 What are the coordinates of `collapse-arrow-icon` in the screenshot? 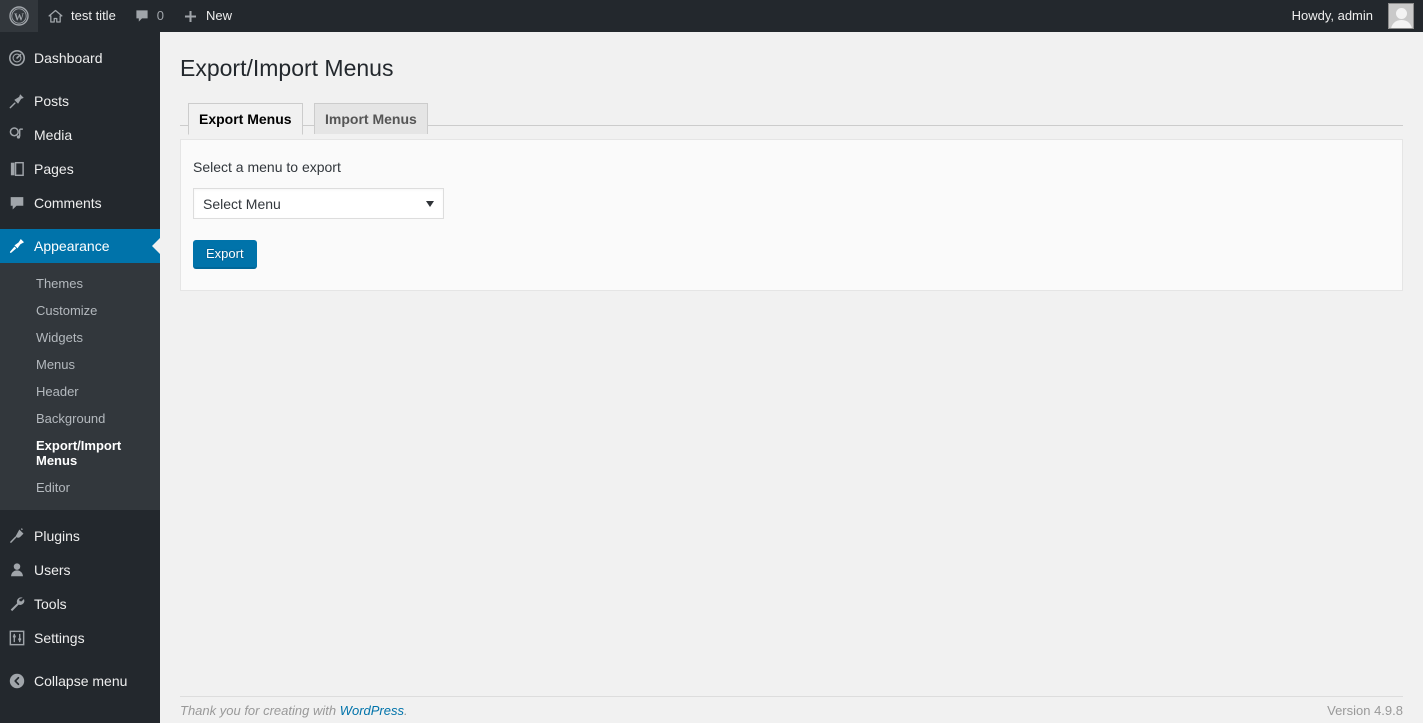 It's located at (17, 681).